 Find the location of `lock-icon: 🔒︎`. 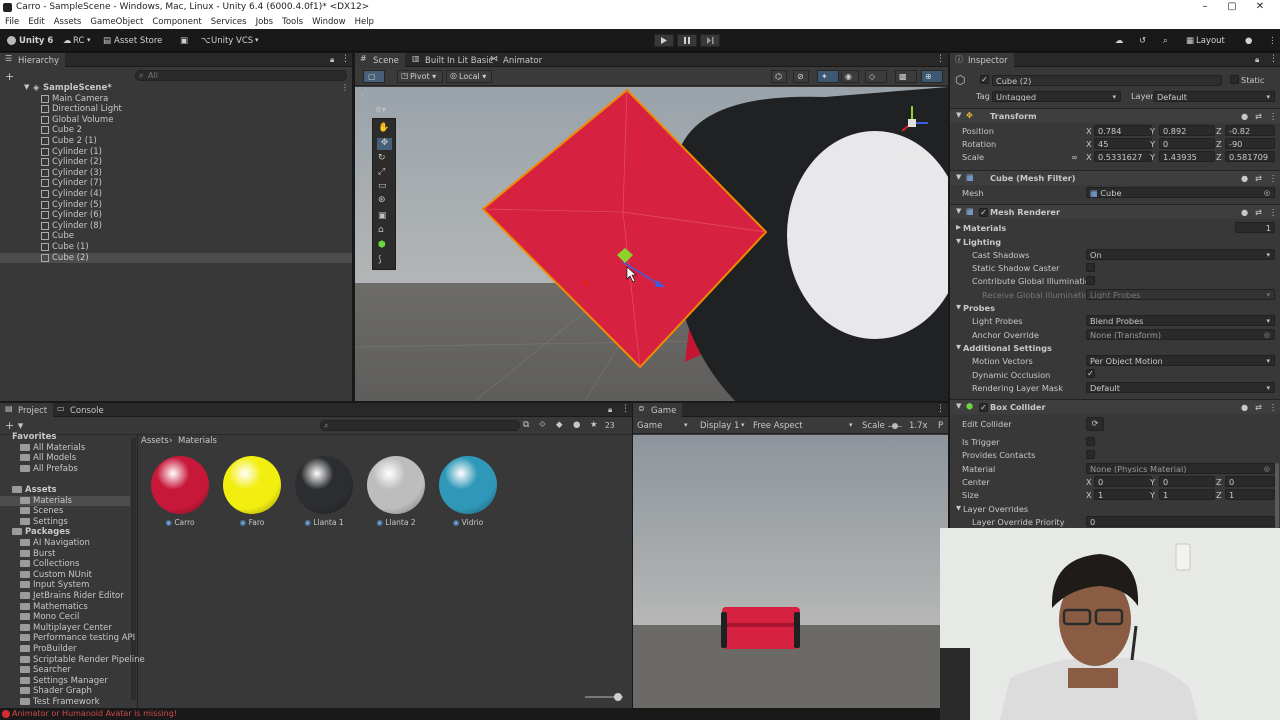

lock-icon: 🔒︎ is located at coordinates (1257, 60).